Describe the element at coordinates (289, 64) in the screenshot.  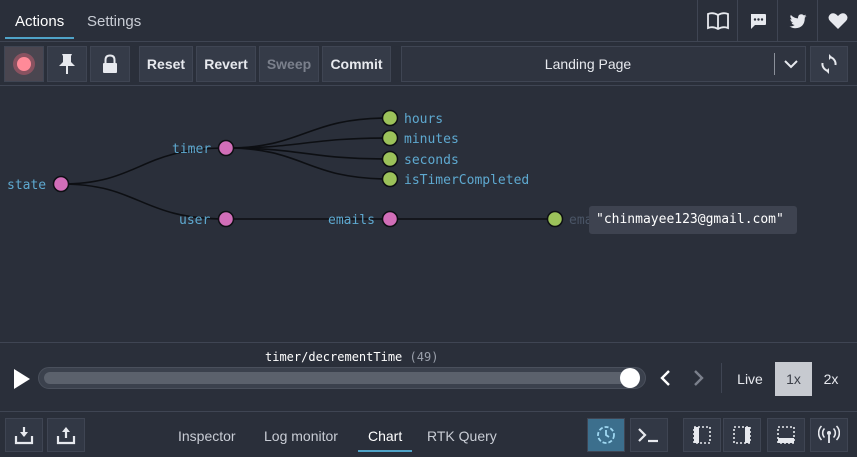
I see `sweep-button: Sweep` at that location.